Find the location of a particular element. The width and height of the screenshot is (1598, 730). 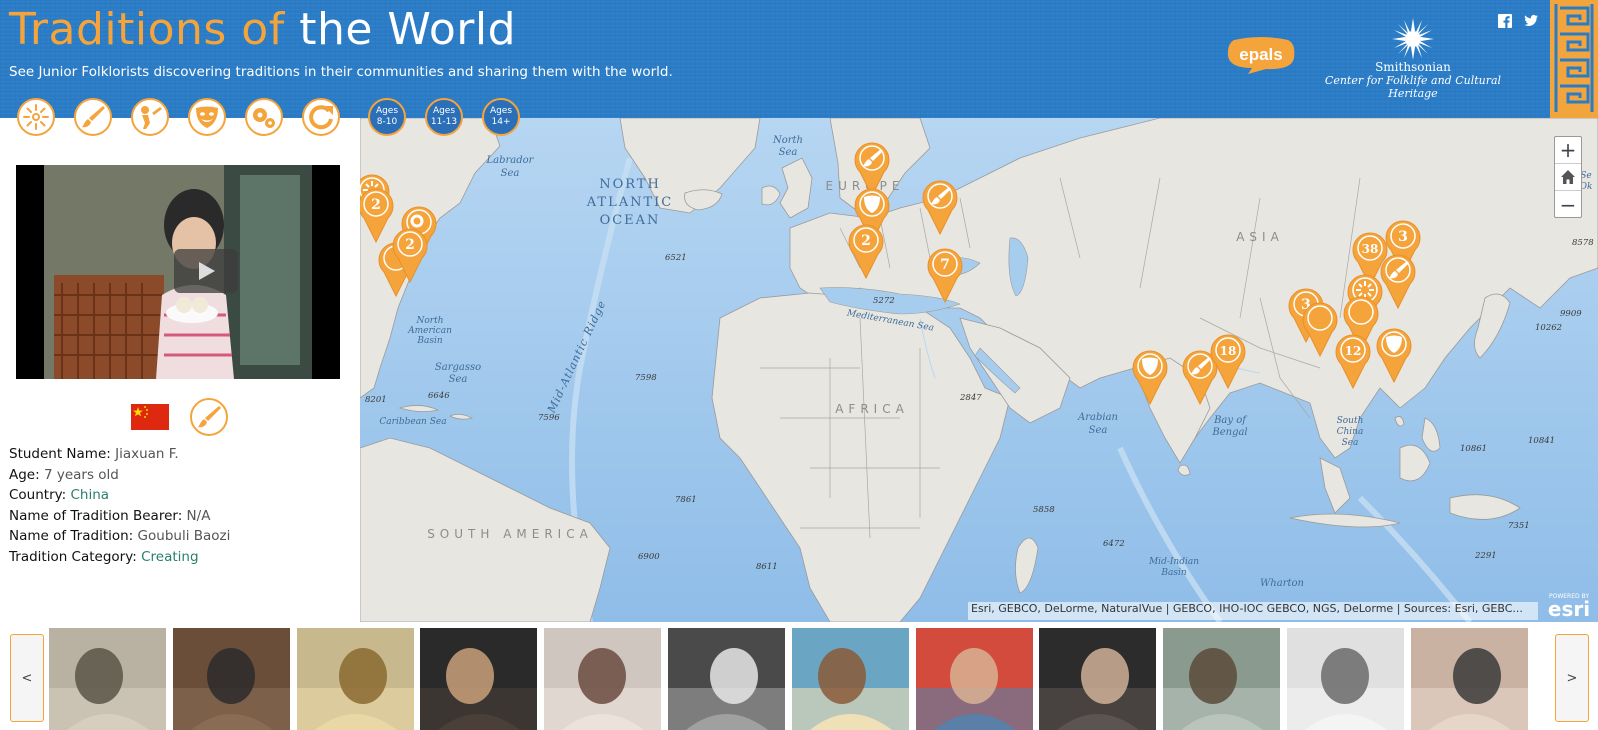

map-label-na-basin-line-1: North is located at coordinates (429, 321).